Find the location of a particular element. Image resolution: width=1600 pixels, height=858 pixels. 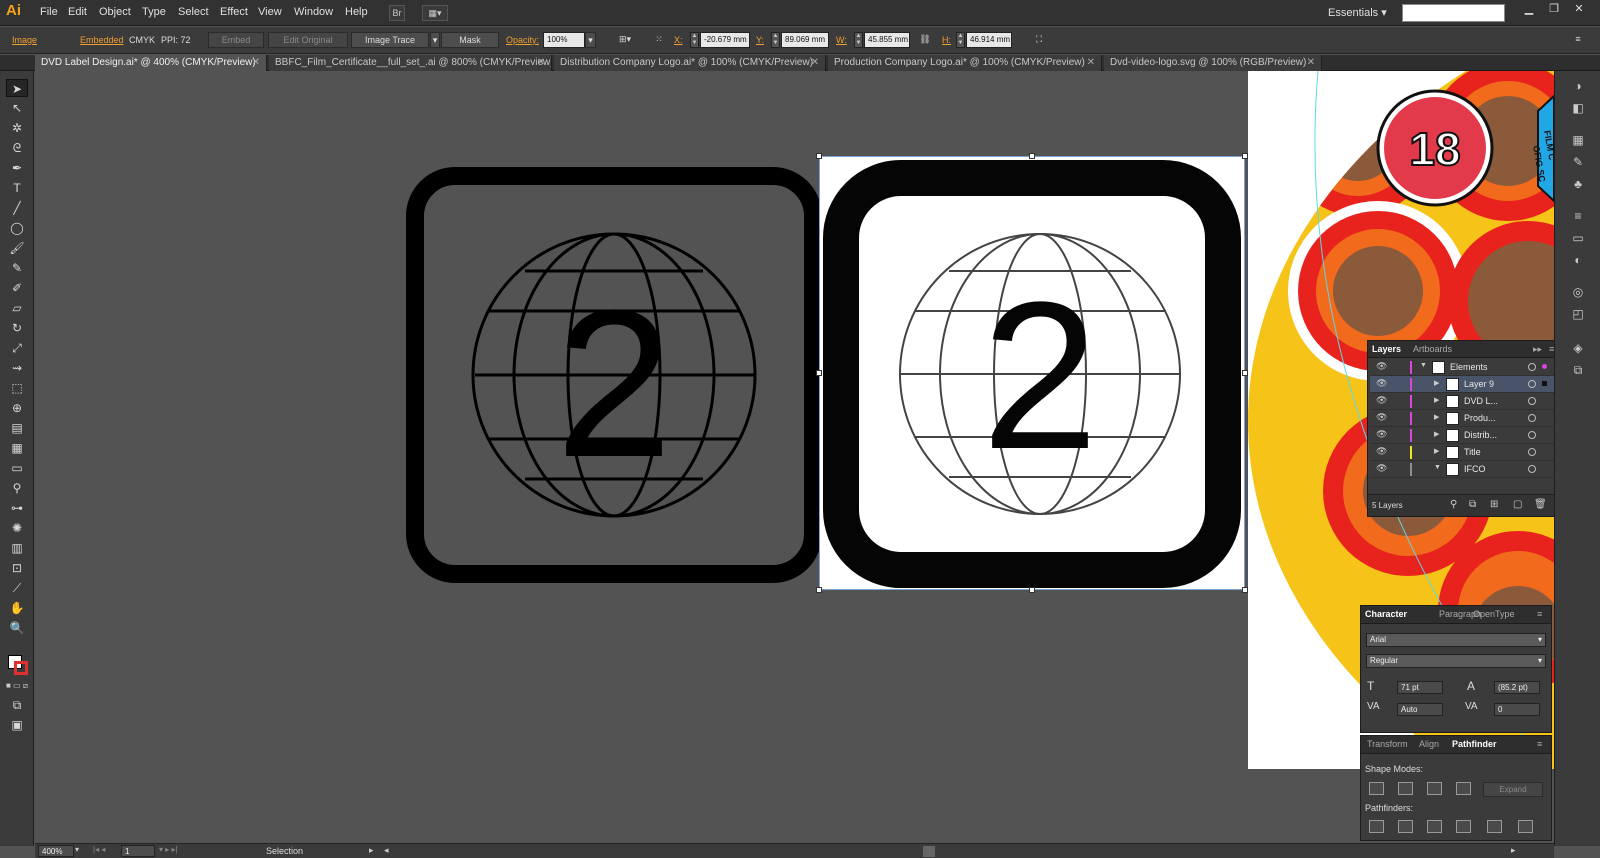

type-tool-icon: T is located at coordinates (17, 188).